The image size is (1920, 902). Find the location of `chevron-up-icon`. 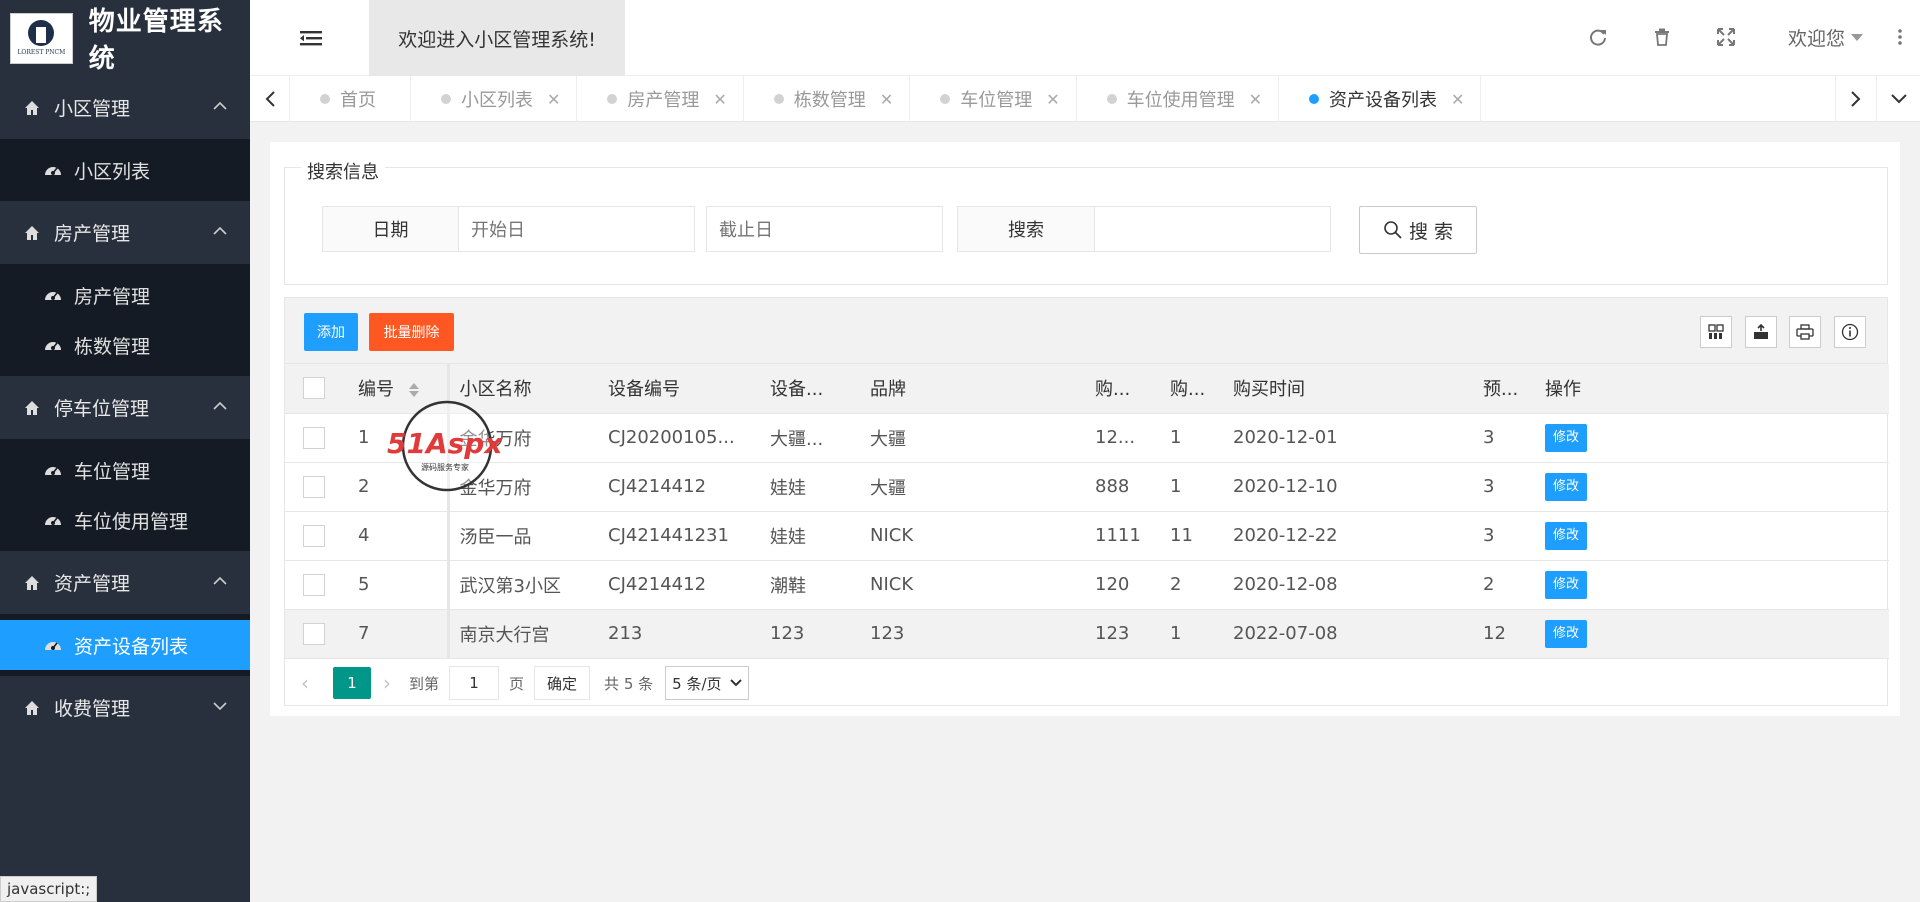

chevron-up-icon is located at coordinates (220, 230).